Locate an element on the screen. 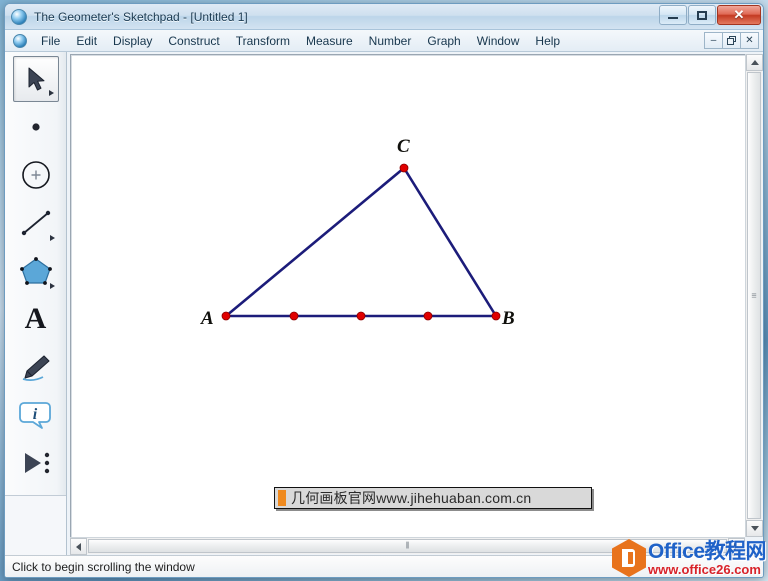  watermark-textbox: 几何画板官网www.jihehuaban.com.cn is located at coordinates (433, 498).